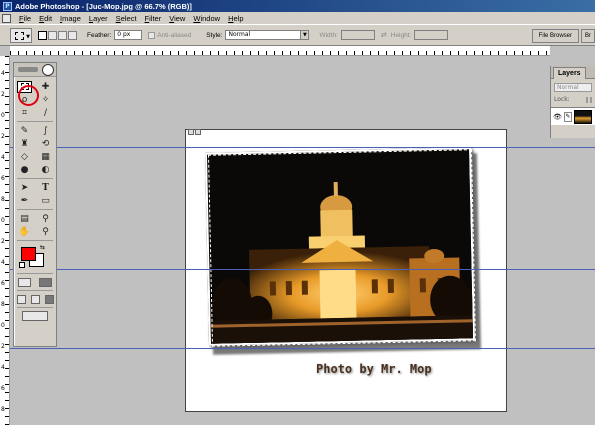 This screenshot has width=595, height=425. Describe the element at coordinates (590, 99) in the screenshot. I see `lock-image-checkbox` at that location.